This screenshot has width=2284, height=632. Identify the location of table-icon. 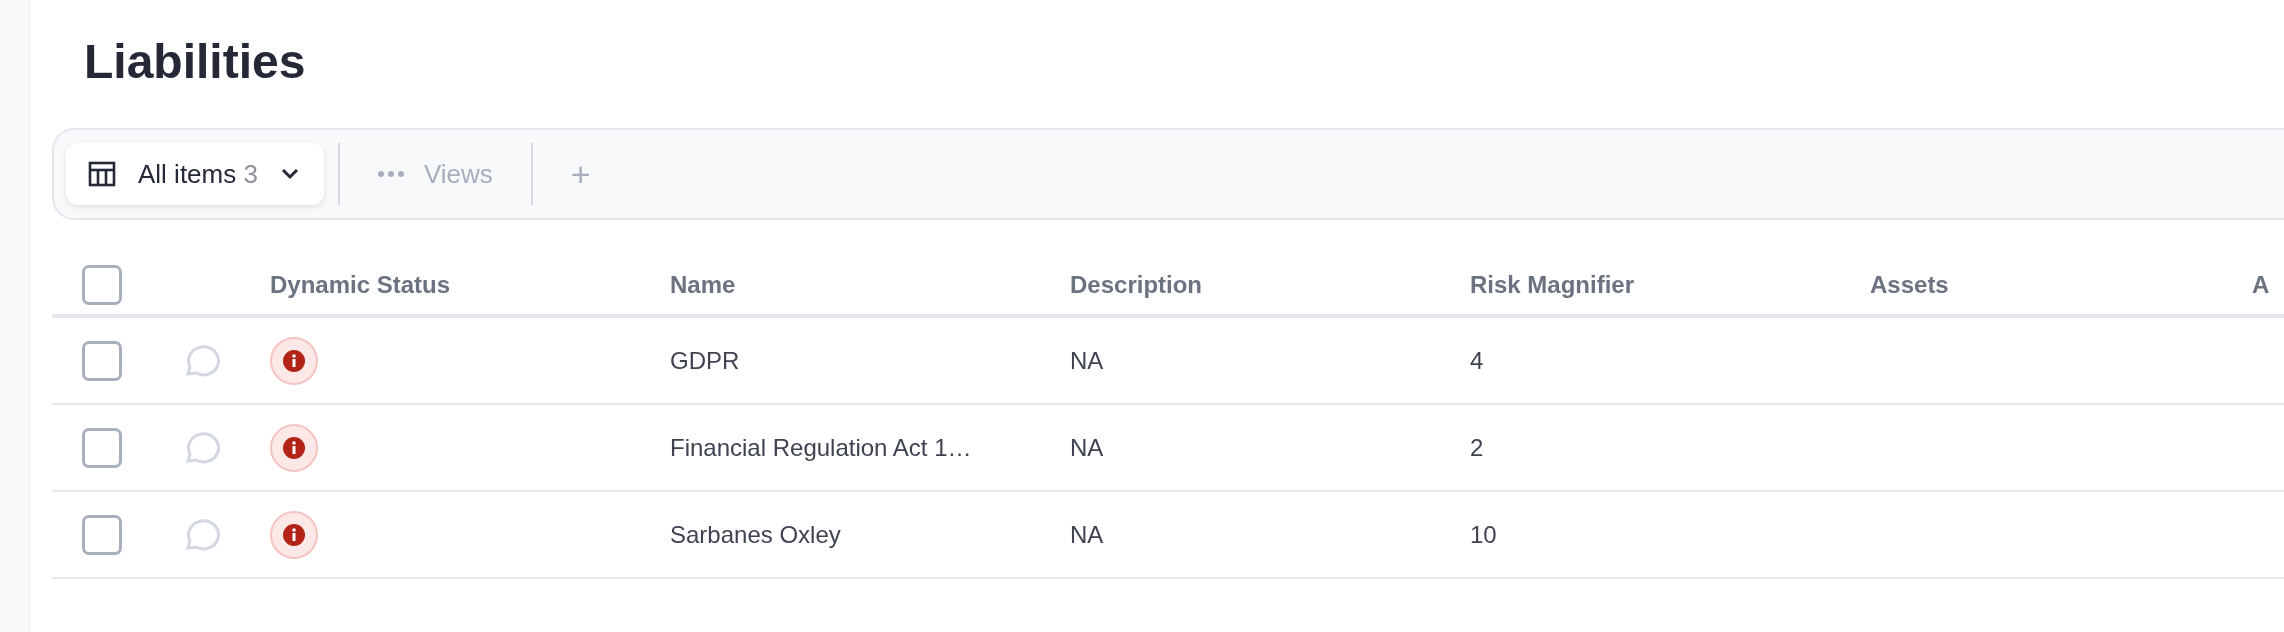
(102, 174).